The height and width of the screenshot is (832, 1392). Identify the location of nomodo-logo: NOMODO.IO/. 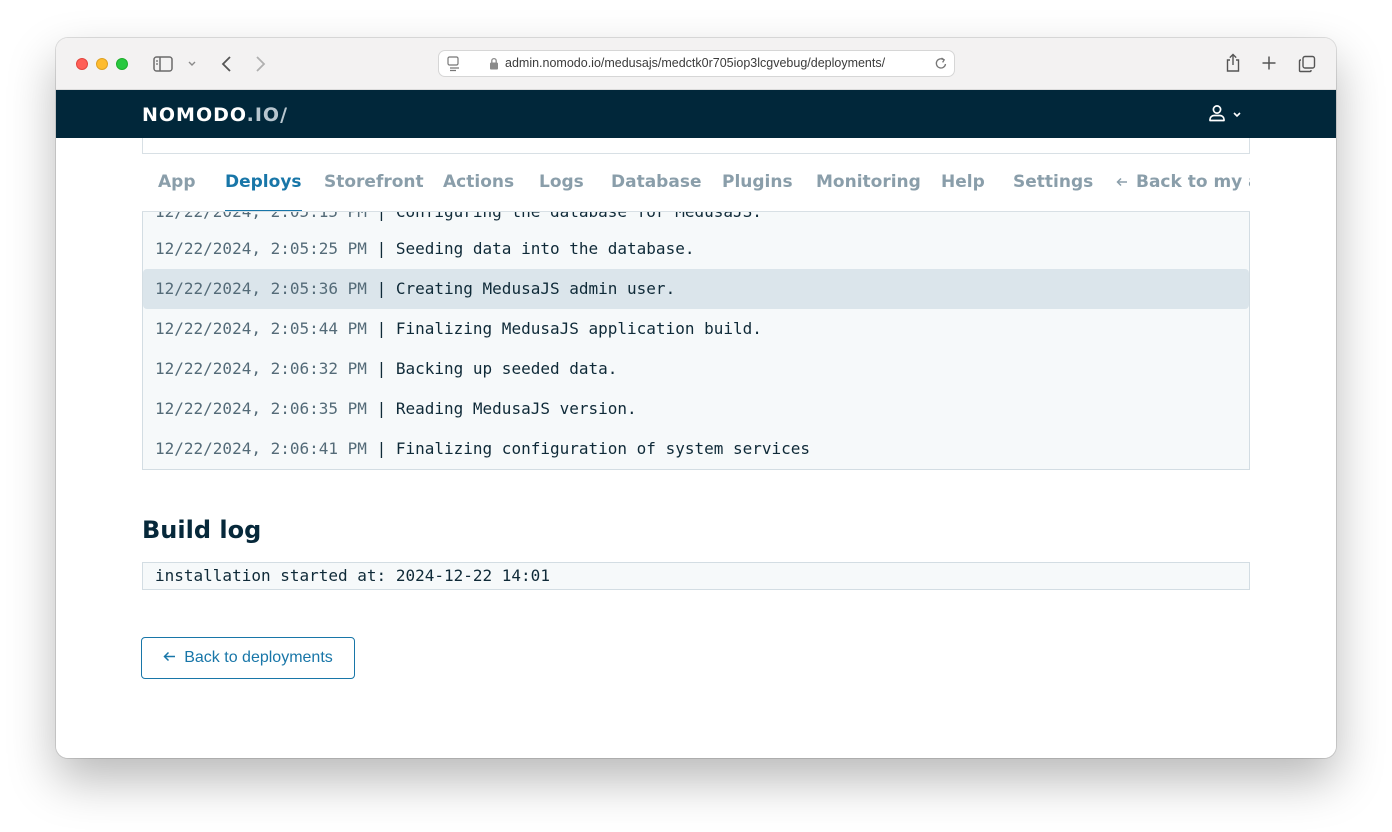
(215, 115).